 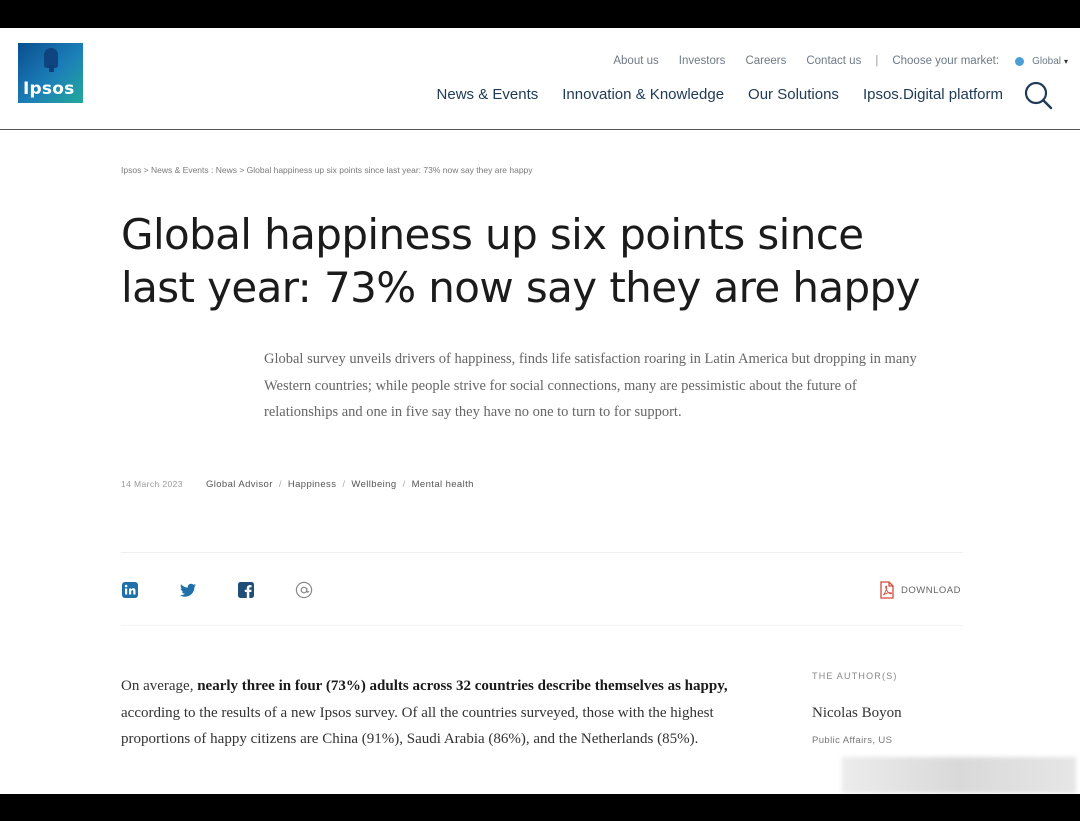 I want to click on authors-label: THE AUTHOR(S), so click(x=855, y=676).